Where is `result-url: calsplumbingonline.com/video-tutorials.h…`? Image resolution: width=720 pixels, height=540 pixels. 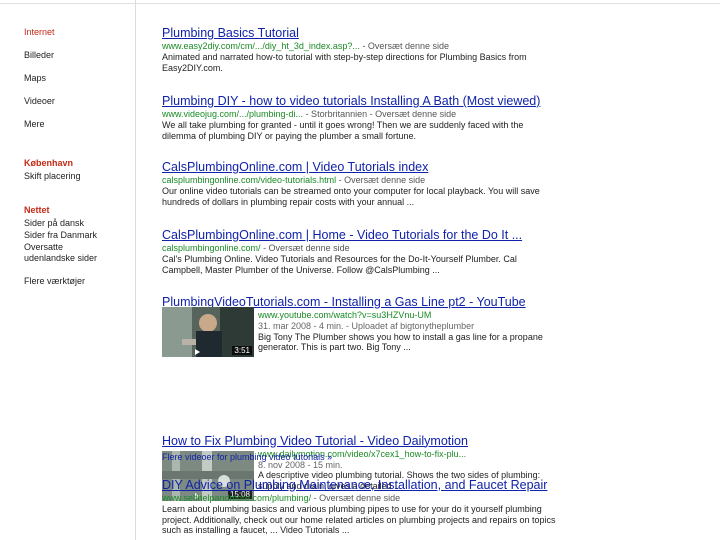
result-url: calsplumbingonline.com/video-tutorials.h… is located at coordinates (362, 180).